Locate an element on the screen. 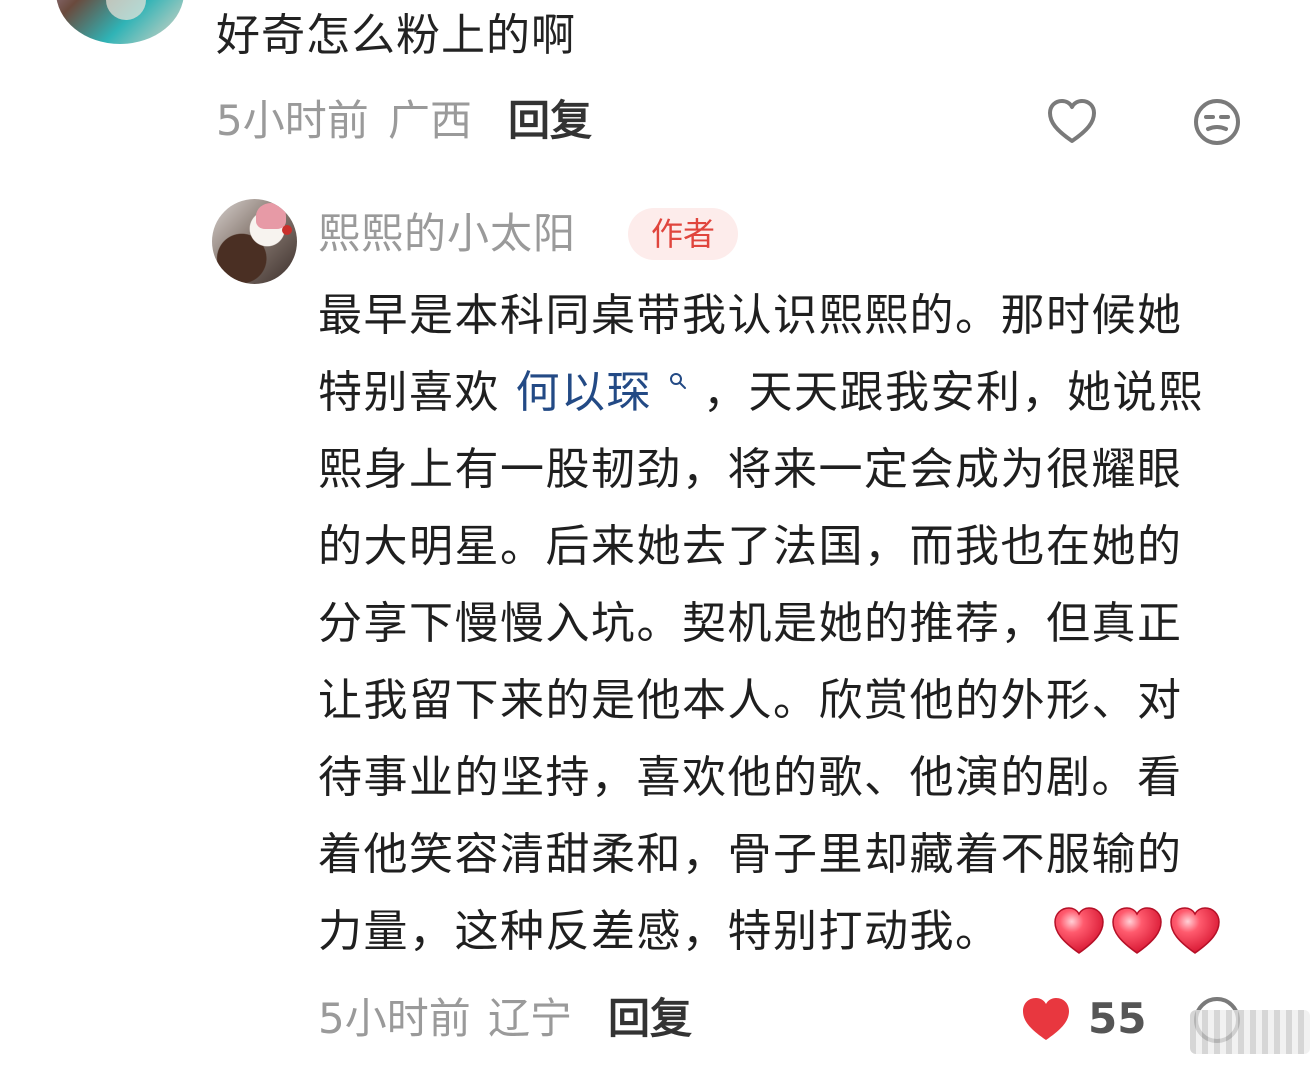 Image resolution: width=1316 pixels, height=1068 pixels. comment-line: 特别喜欢 何以琛 ，天天跟我安利，她说熙 is located at coordinates (761, 393).